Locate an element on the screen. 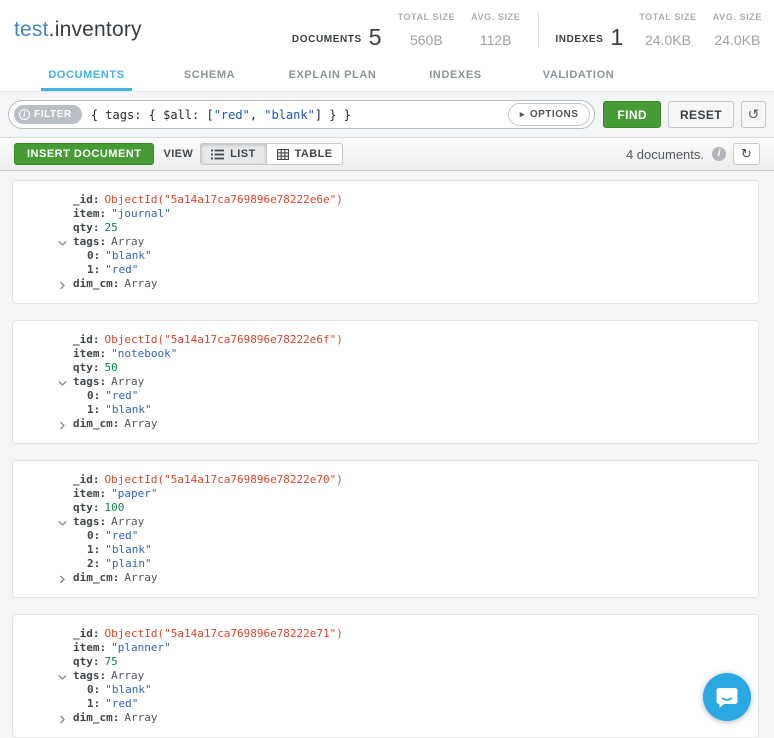 The width and height of the screenshot is (774, 738). field-value: "planner" is located at coordinates (141, 647).